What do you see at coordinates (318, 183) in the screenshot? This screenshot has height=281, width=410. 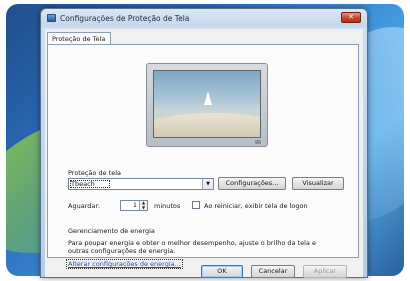 I see `preview-button: Visualizar` at bounding box center [318, 183].